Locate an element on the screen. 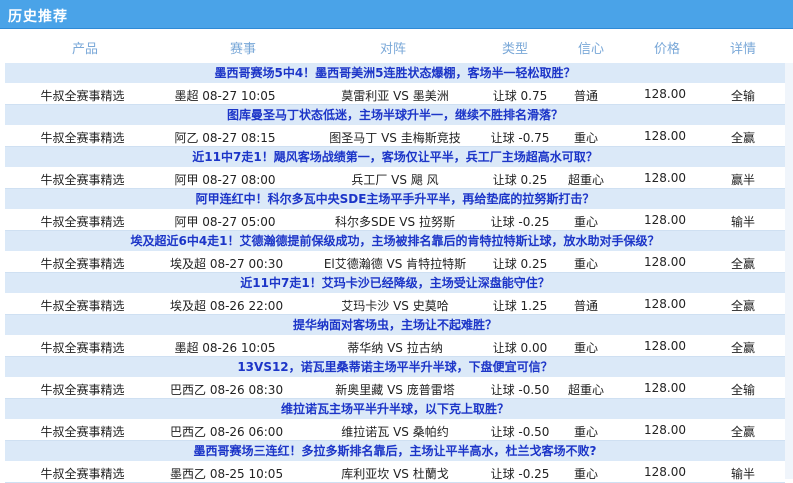 The image size is (793, 483). col-head-price: 价格 is located at coordinates (666, 49).